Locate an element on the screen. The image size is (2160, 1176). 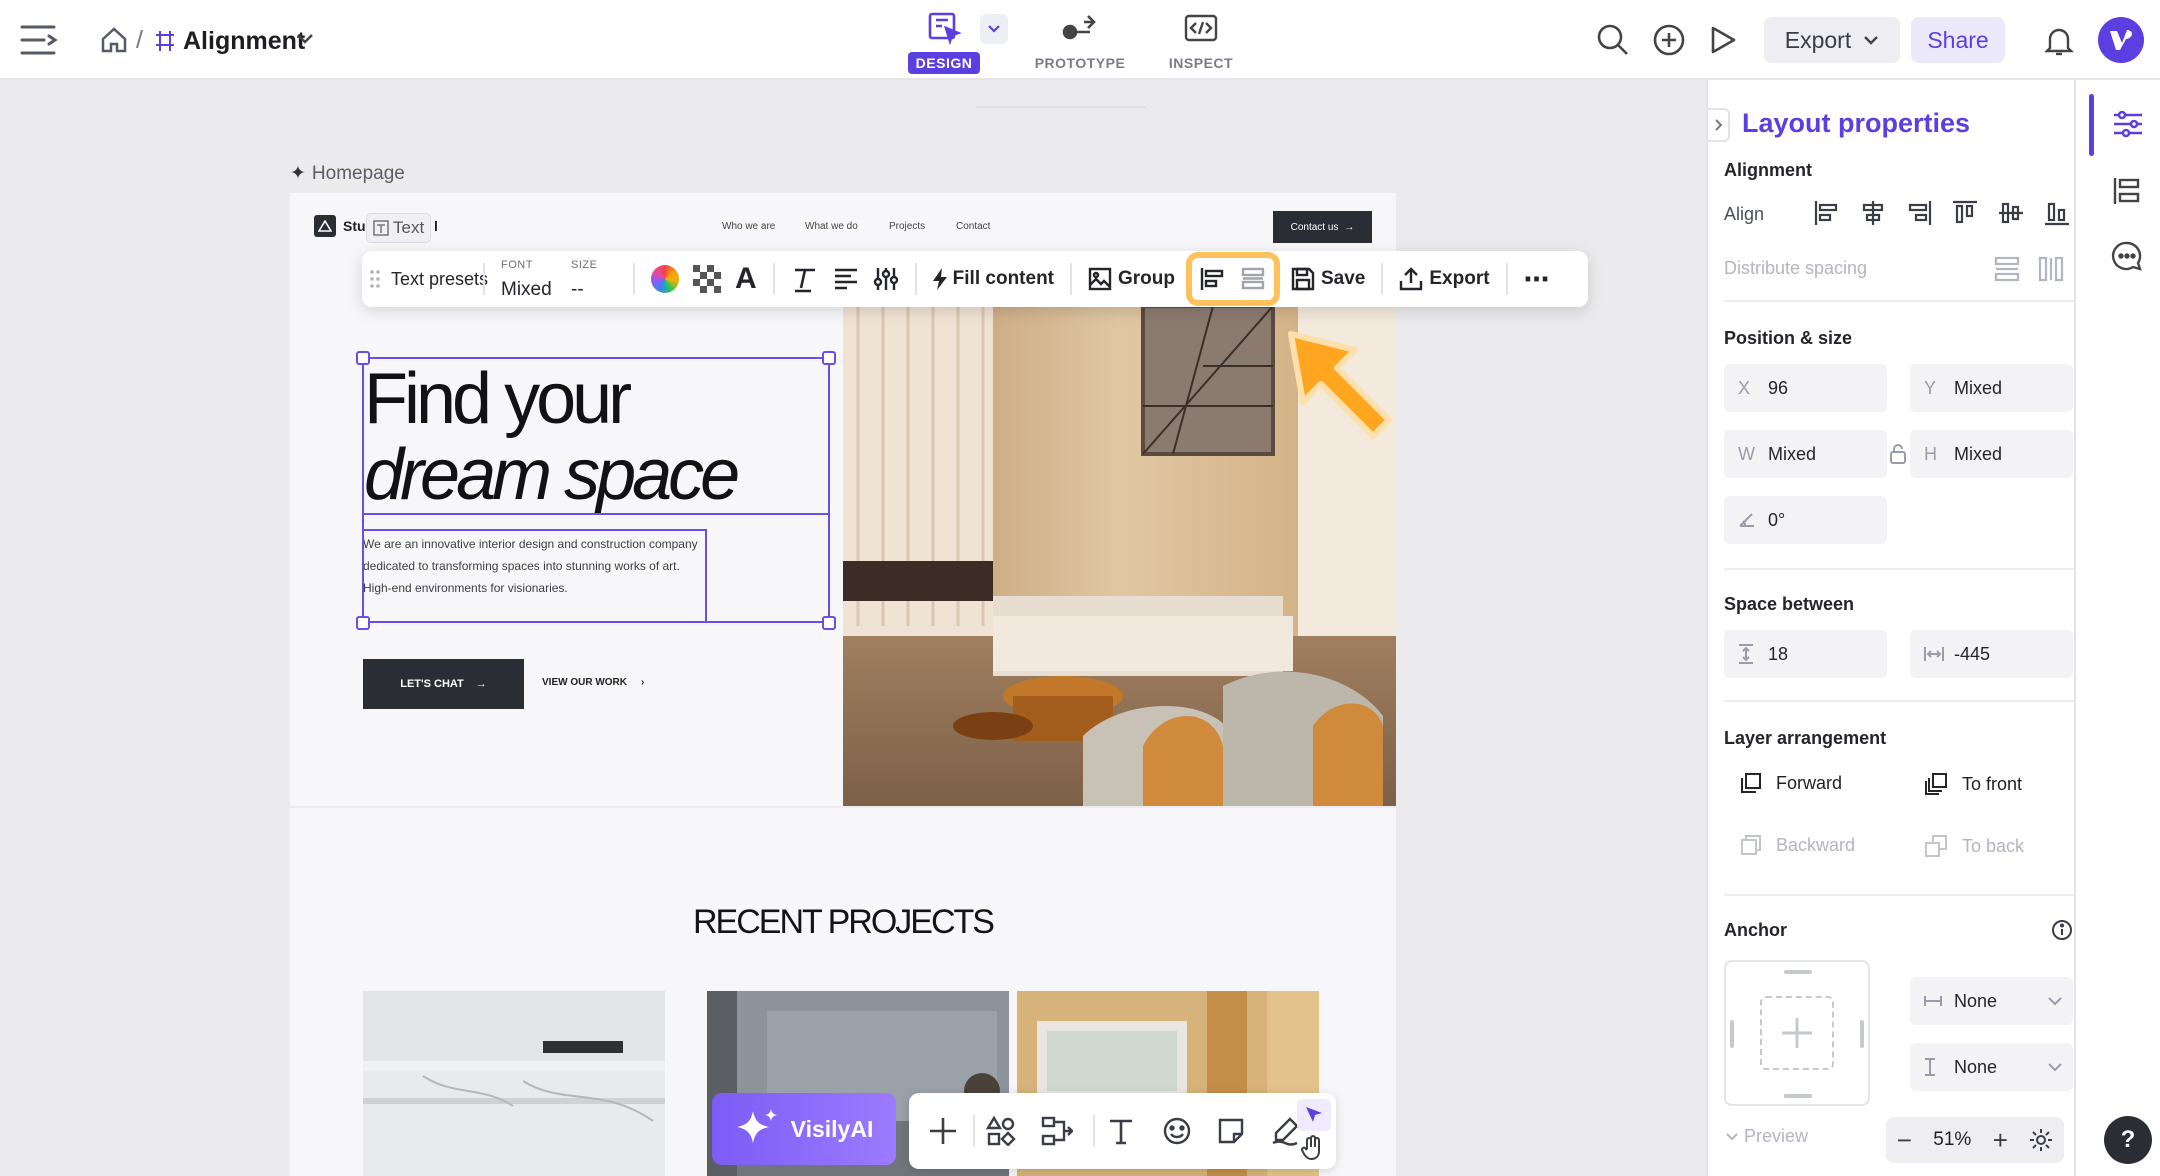
tab-inspect: INSPECT is located at coordinates (1201, 42).